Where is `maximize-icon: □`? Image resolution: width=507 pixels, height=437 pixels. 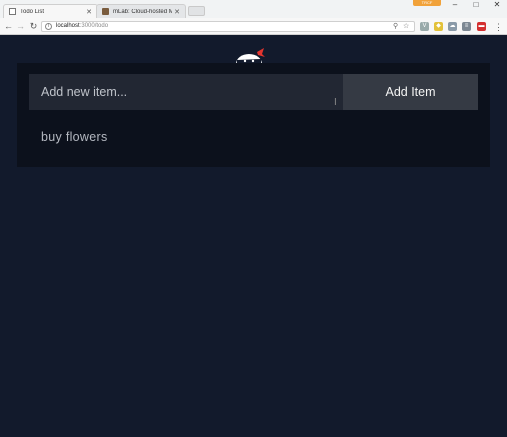 maximize-icon: □ is located at coordinates (476, 5).